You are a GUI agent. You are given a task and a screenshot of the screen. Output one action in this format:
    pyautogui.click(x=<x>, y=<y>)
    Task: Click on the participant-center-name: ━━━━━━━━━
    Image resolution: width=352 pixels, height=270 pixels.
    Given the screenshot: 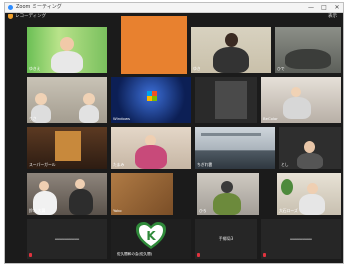 What is the action you would take?
    pyautogui.click(x=301, y=239)
    